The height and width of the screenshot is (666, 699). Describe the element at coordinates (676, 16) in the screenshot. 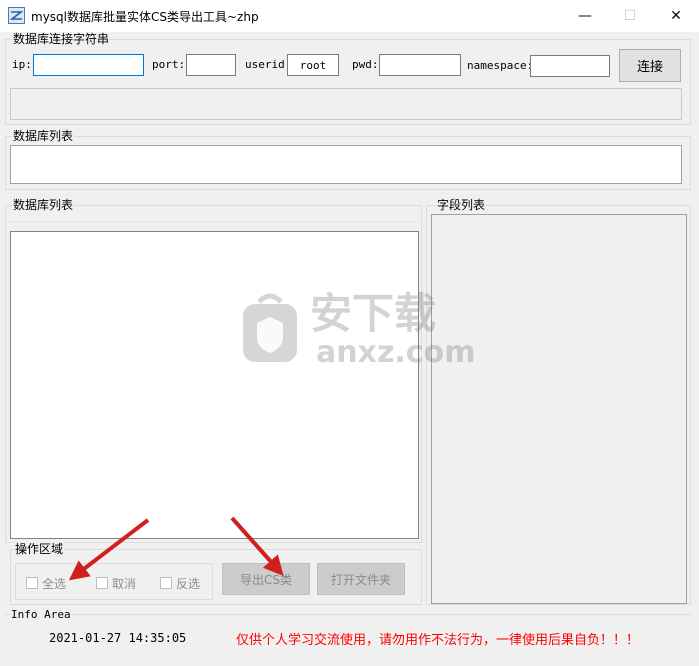

I see `close-button: ✕` at that location.